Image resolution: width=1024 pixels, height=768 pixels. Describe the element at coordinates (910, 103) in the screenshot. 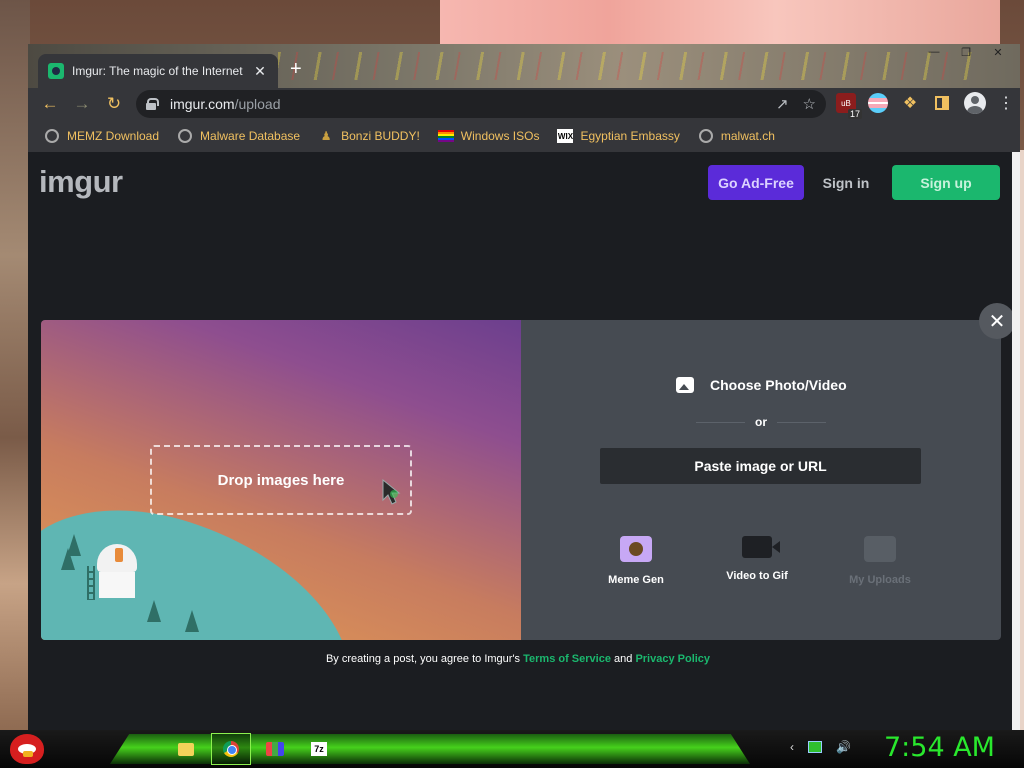

I see `puzzle-extensions-icon: ❖` at that location.